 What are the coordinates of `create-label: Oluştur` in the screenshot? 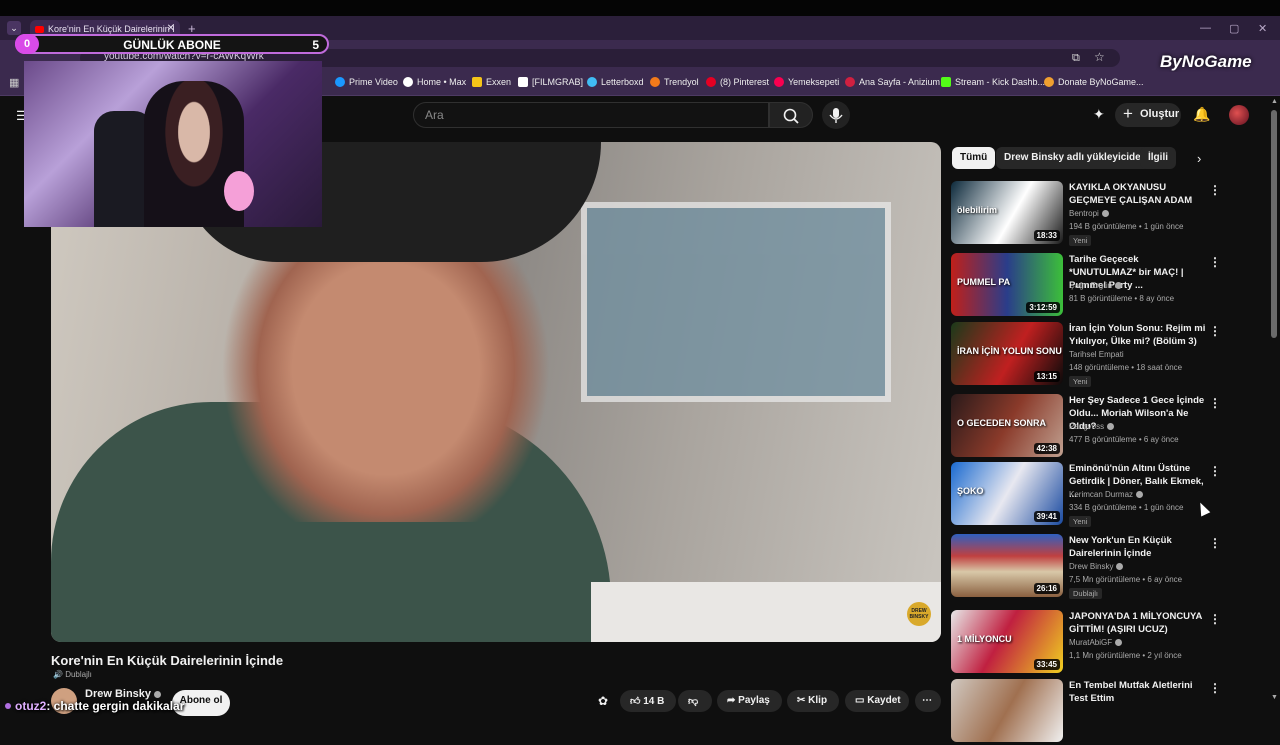 It's located at (1160, 114).